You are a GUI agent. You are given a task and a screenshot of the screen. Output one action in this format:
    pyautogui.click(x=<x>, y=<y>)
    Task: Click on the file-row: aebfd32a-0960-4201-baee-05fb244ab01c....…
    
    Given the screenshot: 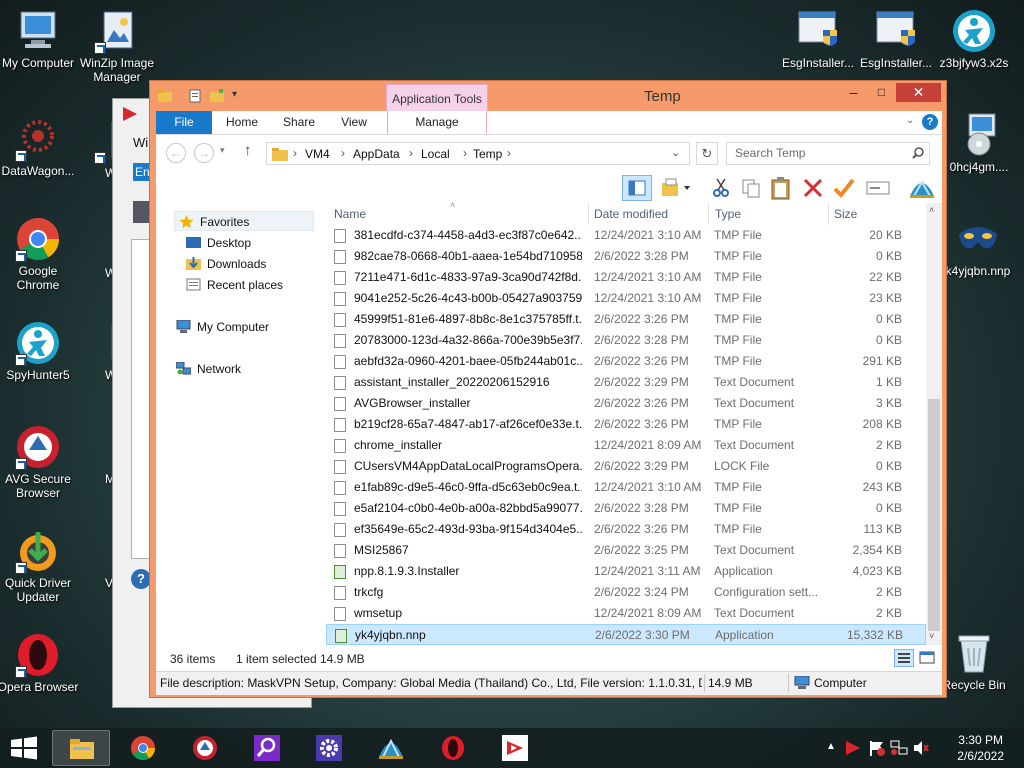 What is the action you would take?
    pyautogui.click(x=626, y=361)
    